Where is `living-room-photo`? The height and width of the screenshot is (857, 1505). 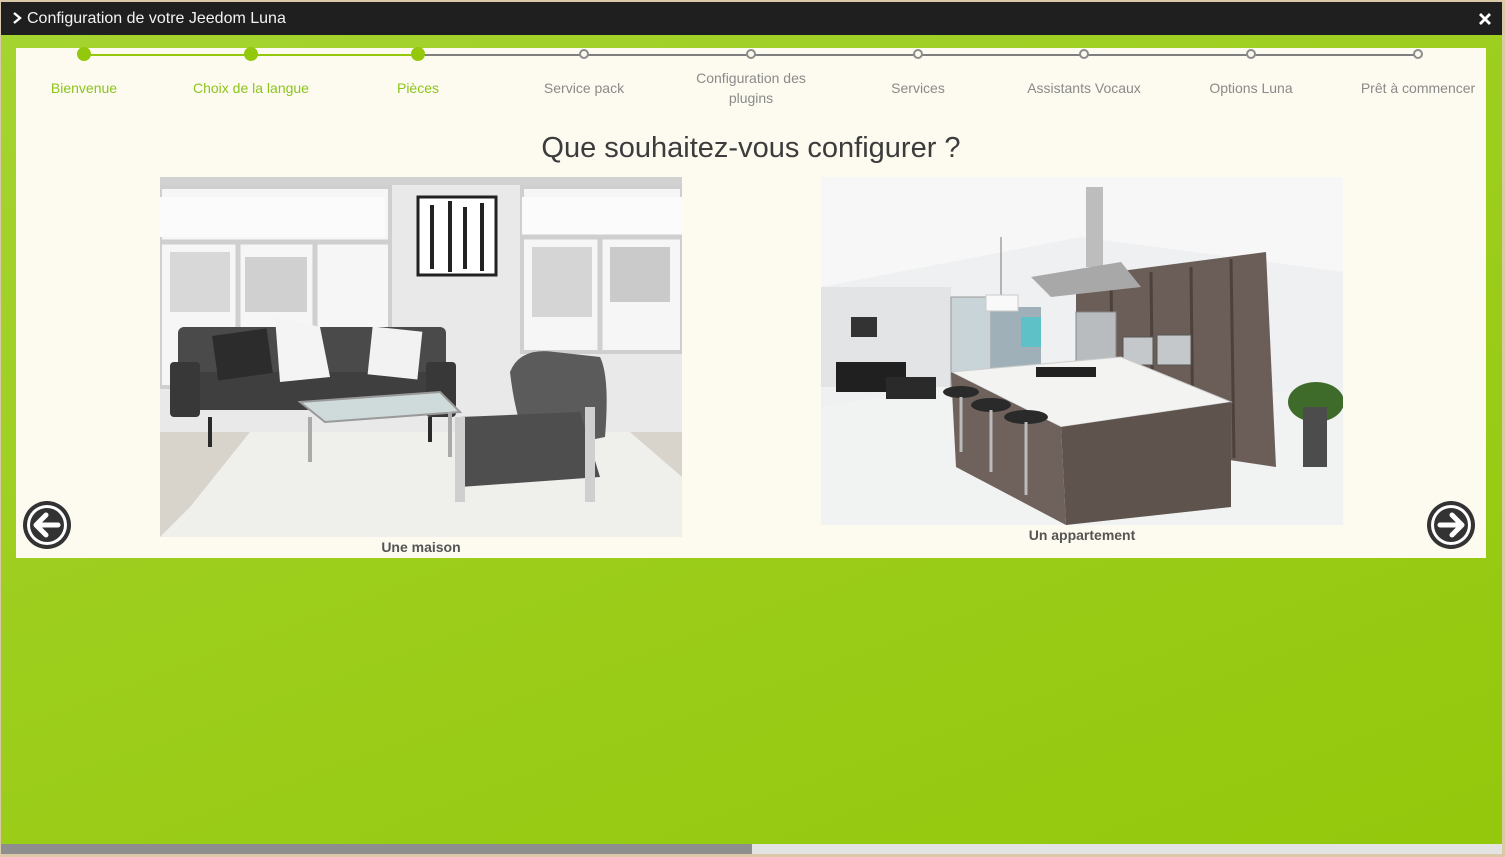 living-room-photo is located at coordinates (421, 357).